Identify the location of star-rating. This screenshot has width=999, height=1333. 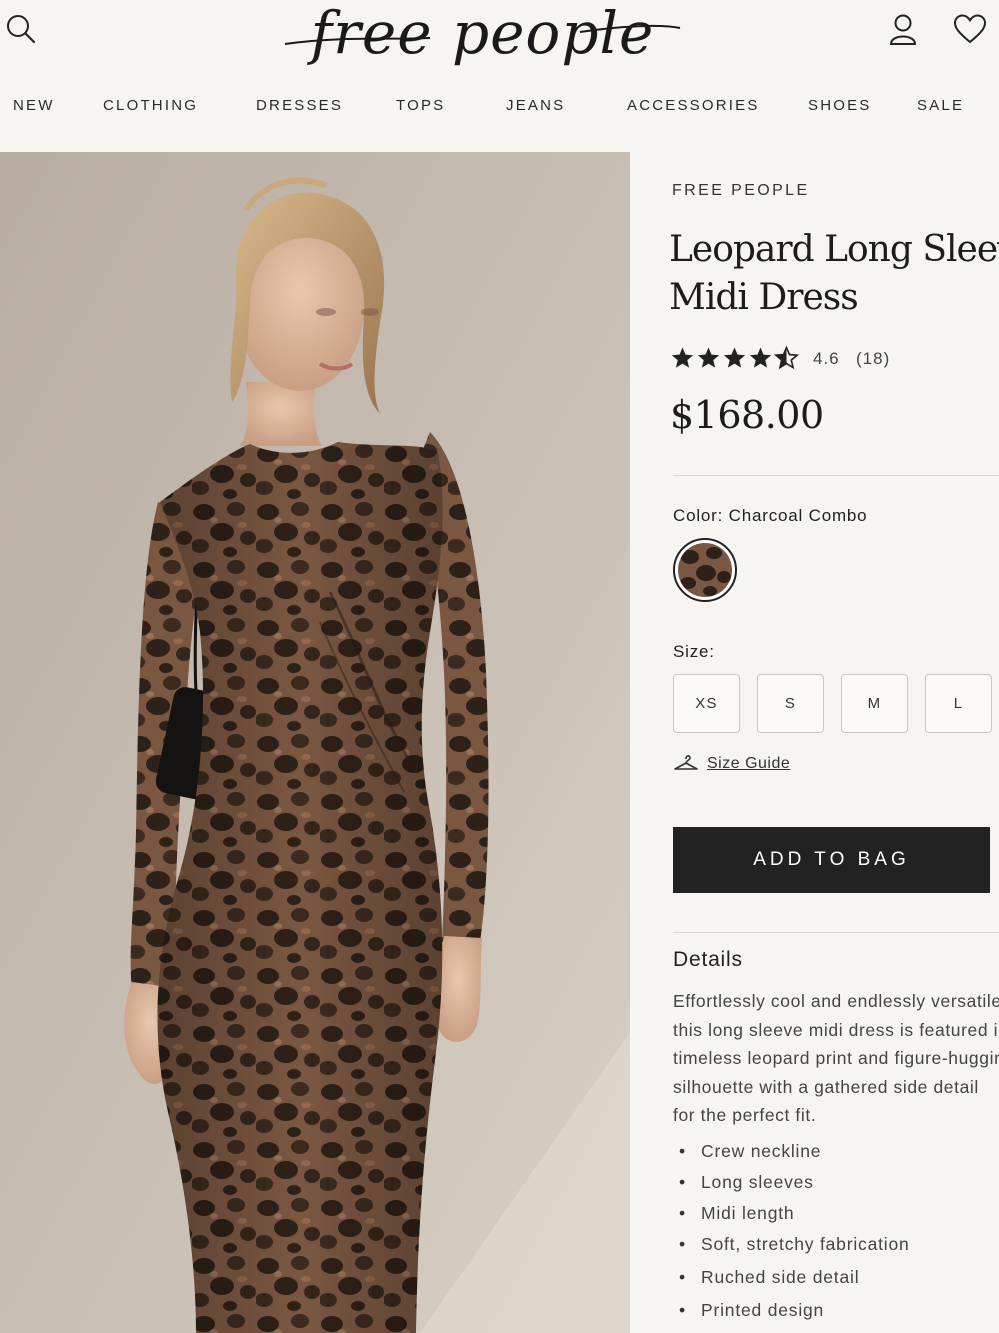
(735, 359).